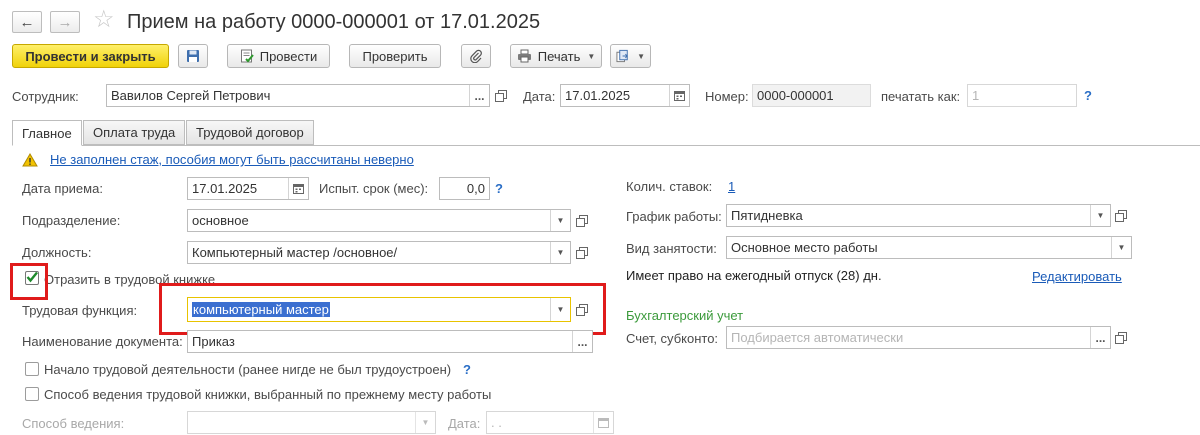 Image resolution: width=1200 pixels, height=435 pixels. I want to click on accounting-header: Бухгалтерский учет, so click(685, 315).